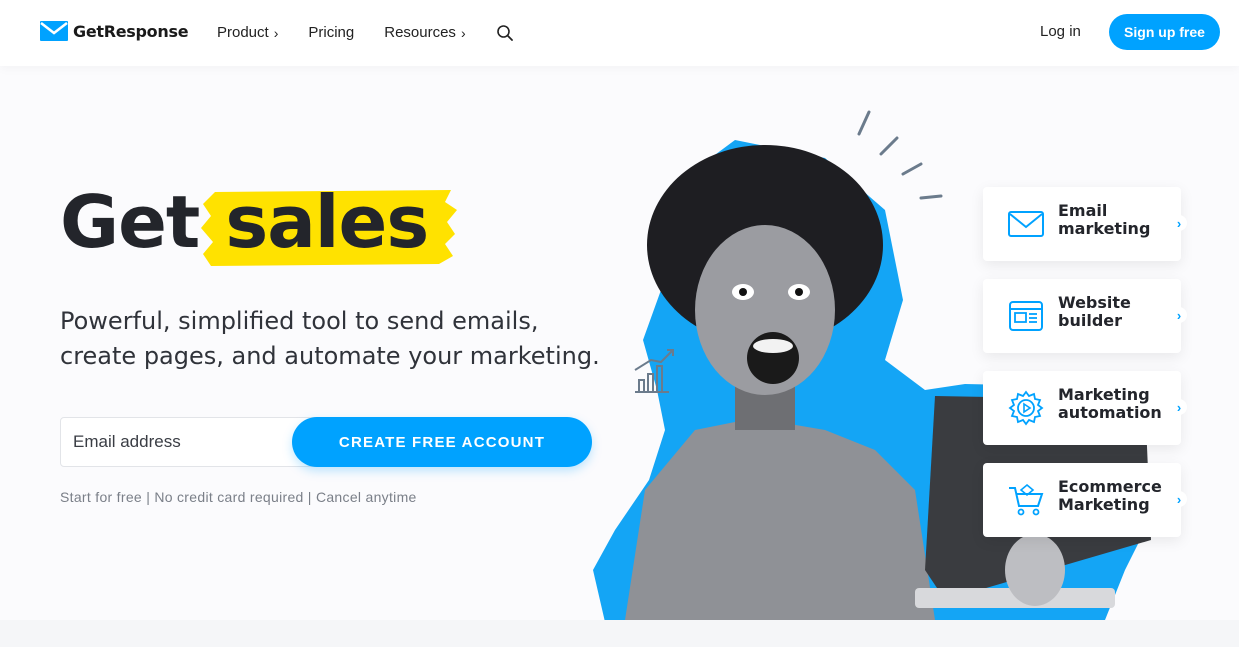 The height and width of the screenshot is (647, 1239). I want to click on brand-name: GetResponse, so click(131, 31).